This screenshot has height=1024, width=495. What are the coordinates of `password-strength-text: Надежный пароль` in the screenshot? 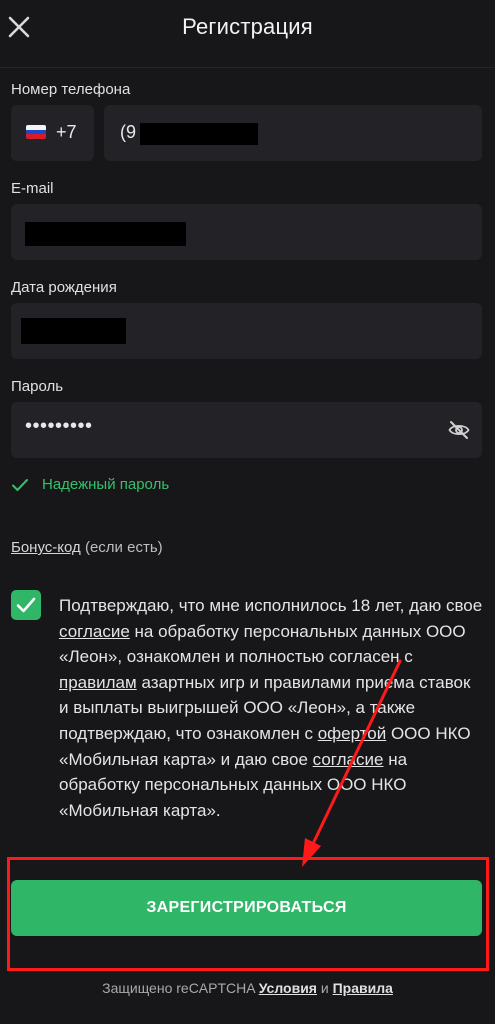 It's located at (106, 484).